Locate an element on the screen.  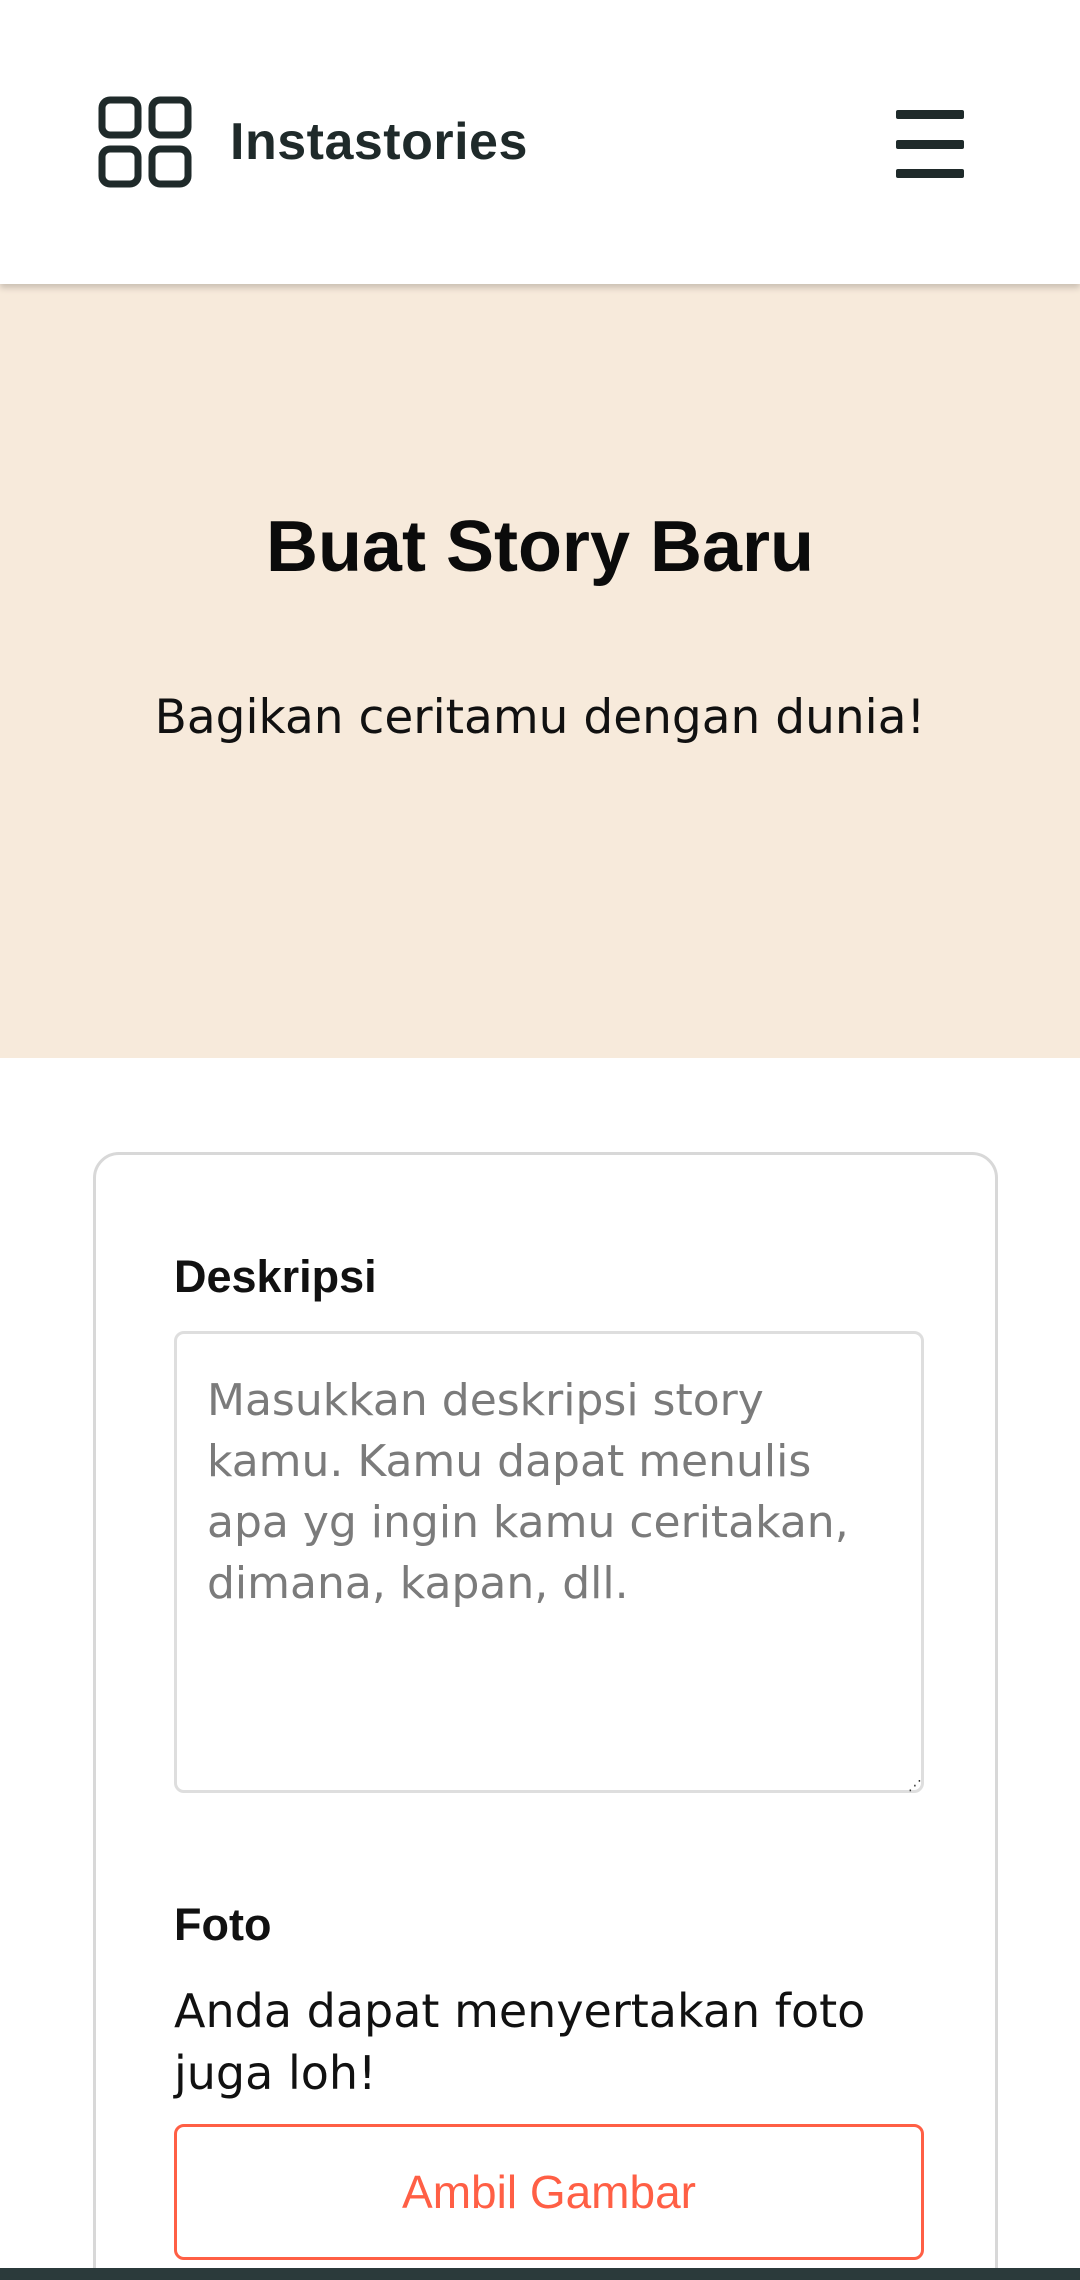
take-photo-button: Ambil Gambar is located at coordinates (549, 2192).